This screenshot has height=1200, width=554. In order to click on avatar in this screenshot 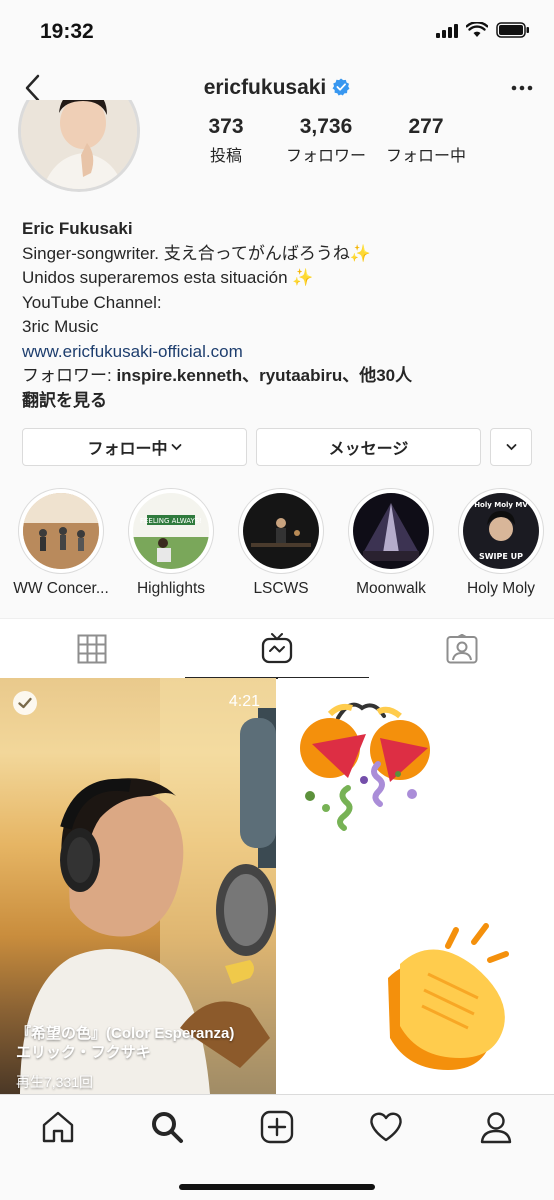, I will do `click(79, 146)`.